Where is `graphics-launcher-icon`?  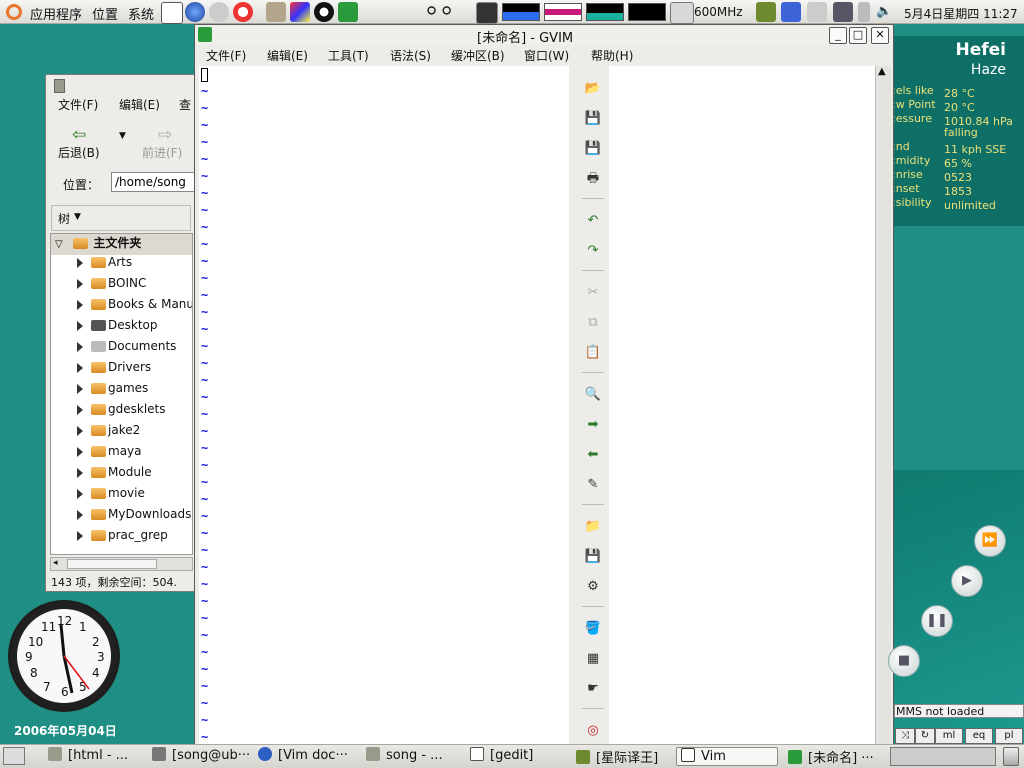 graphics-launcher-icon is located at coordinates (300, 12).